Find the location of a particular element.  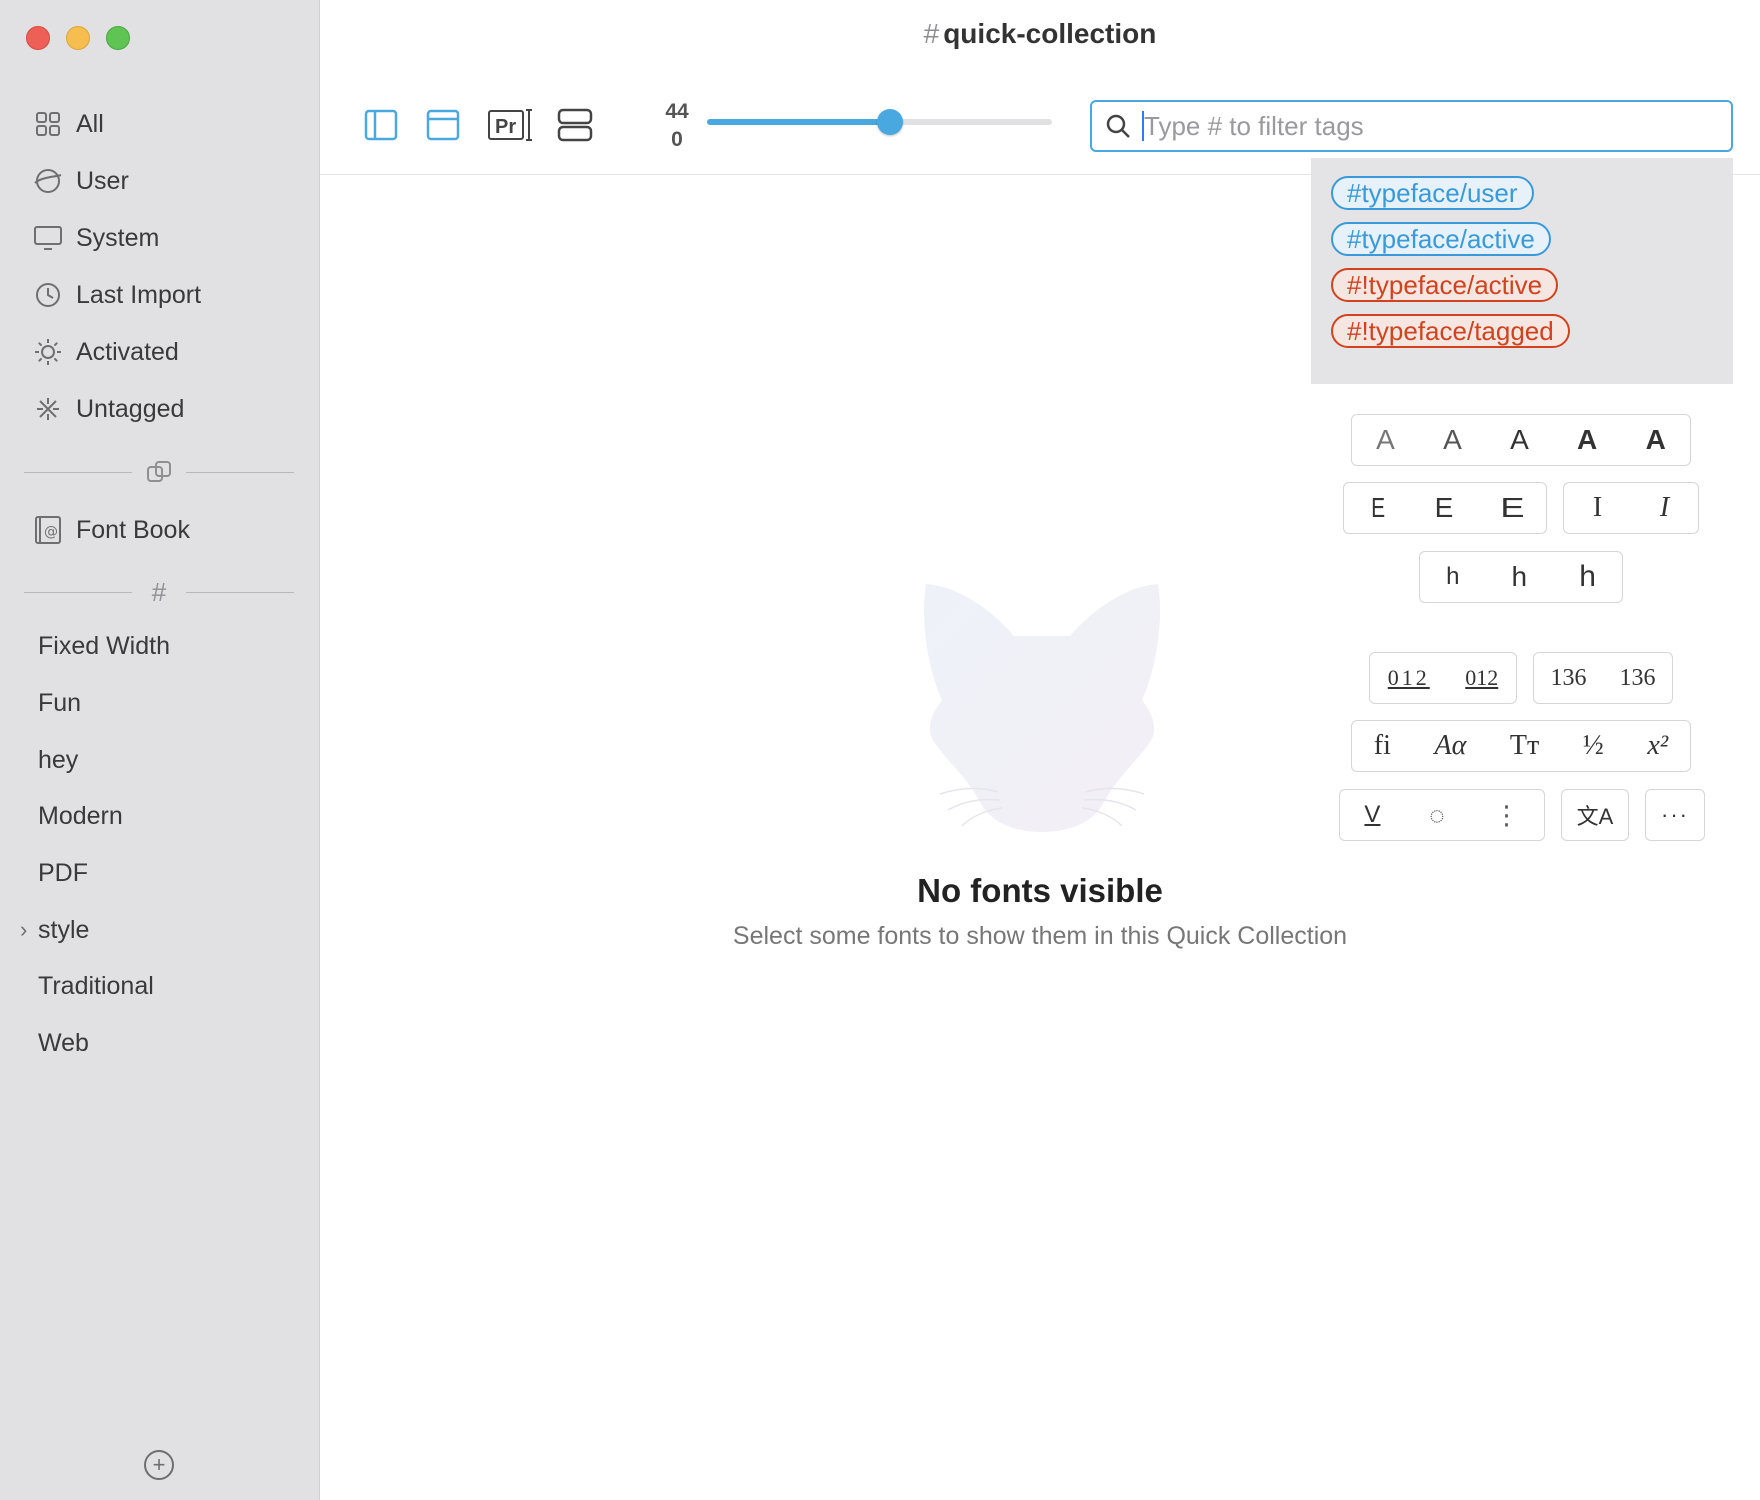

sidebar-item-label: Font Book is located at coordinates (133, 529).